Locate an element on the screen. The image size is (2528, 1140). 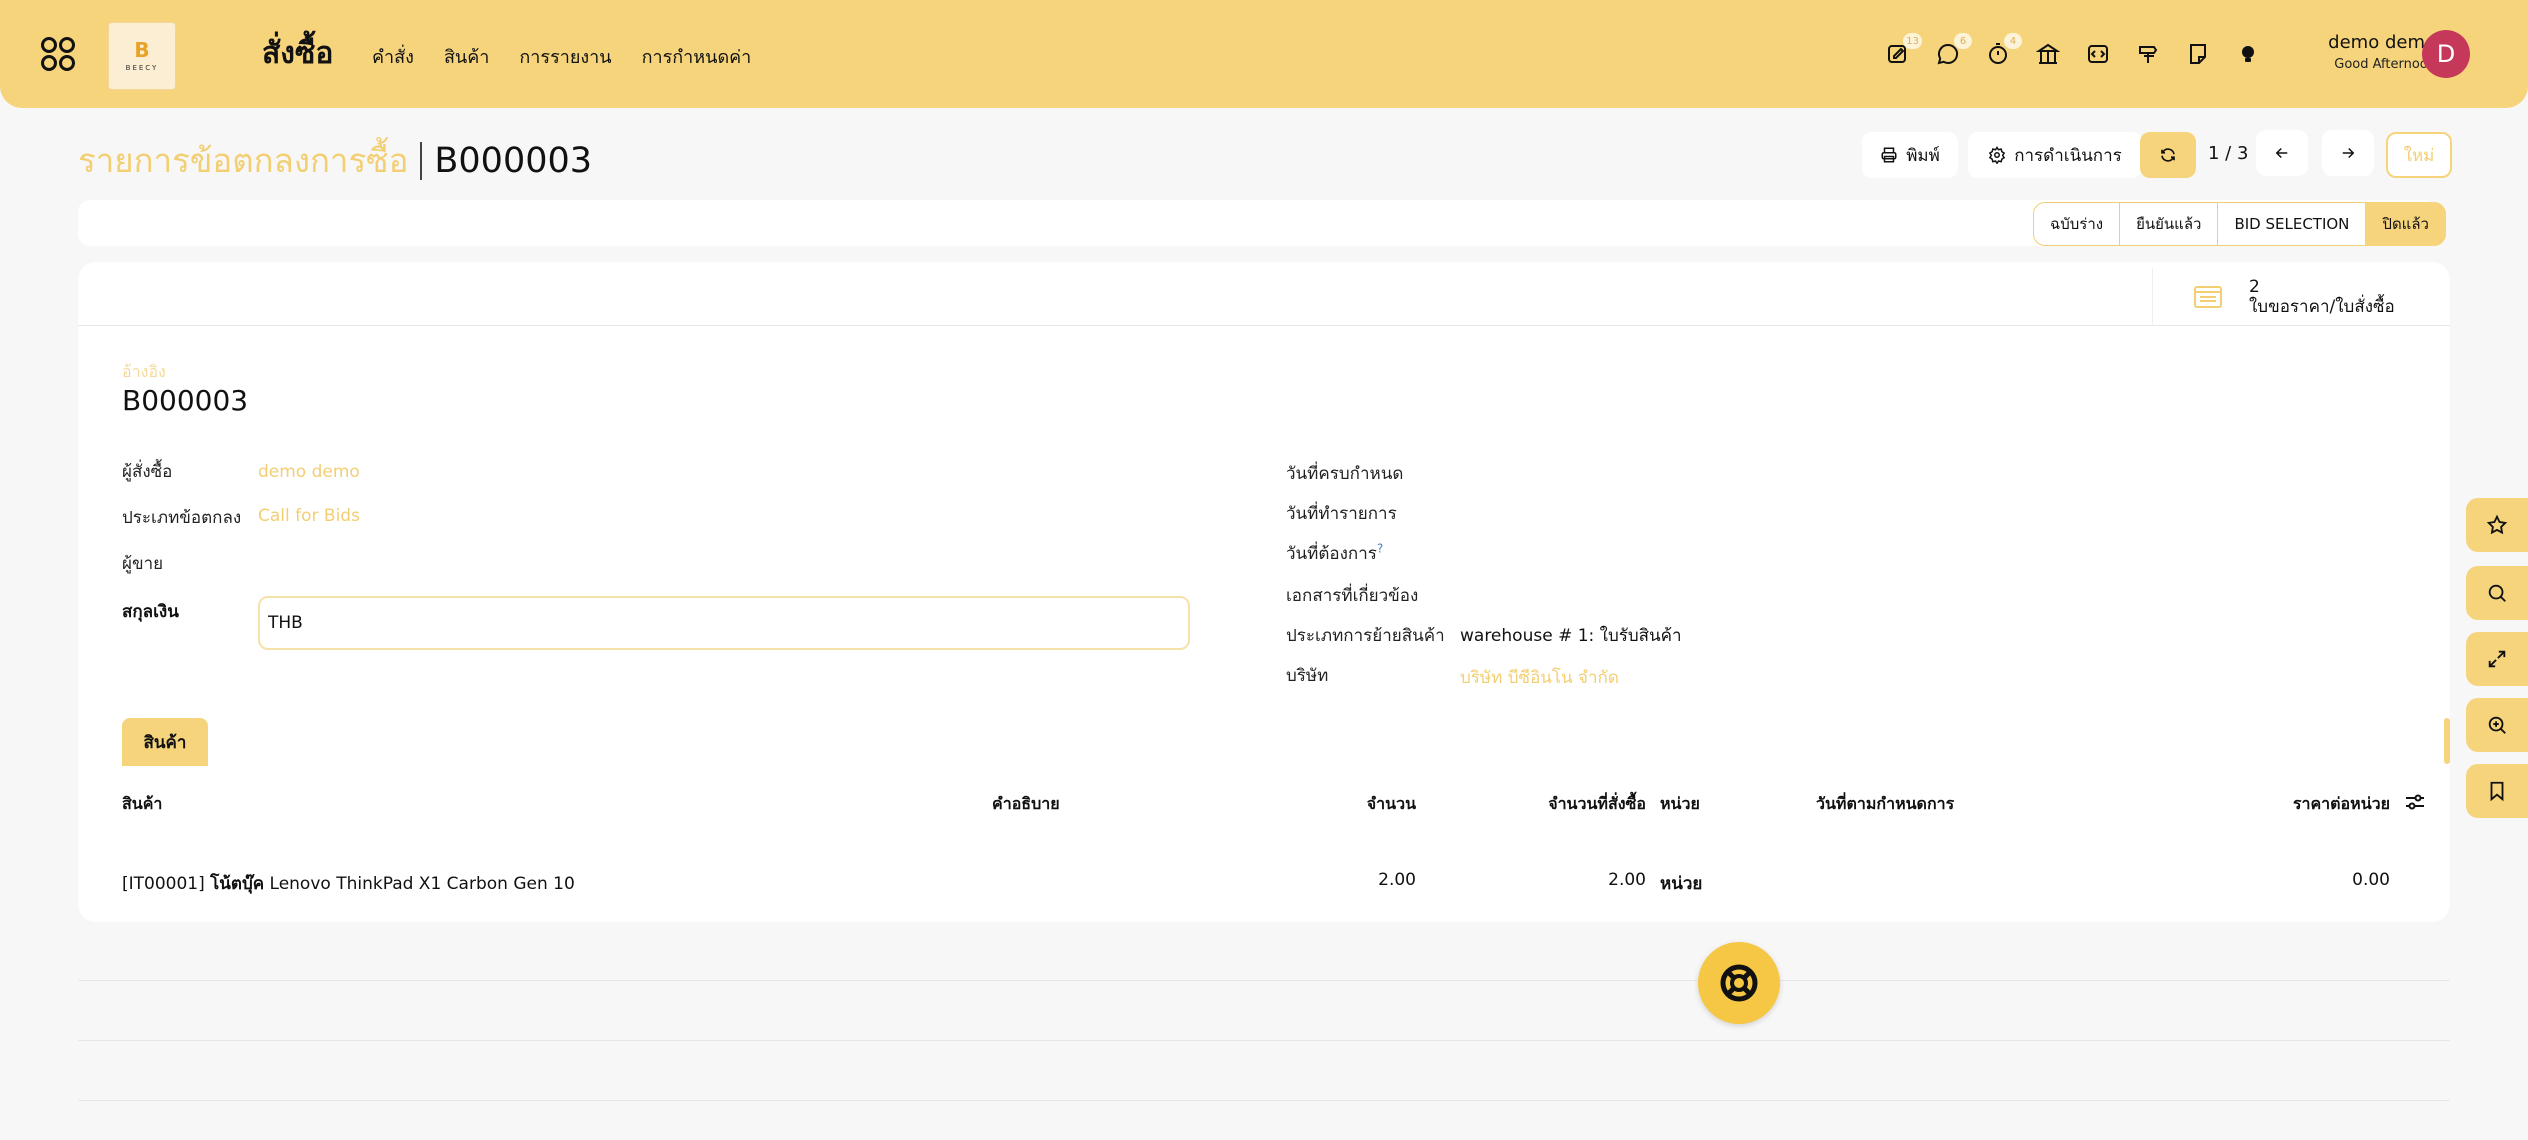
bookmark-tool is located at coordinates (2497, 791).